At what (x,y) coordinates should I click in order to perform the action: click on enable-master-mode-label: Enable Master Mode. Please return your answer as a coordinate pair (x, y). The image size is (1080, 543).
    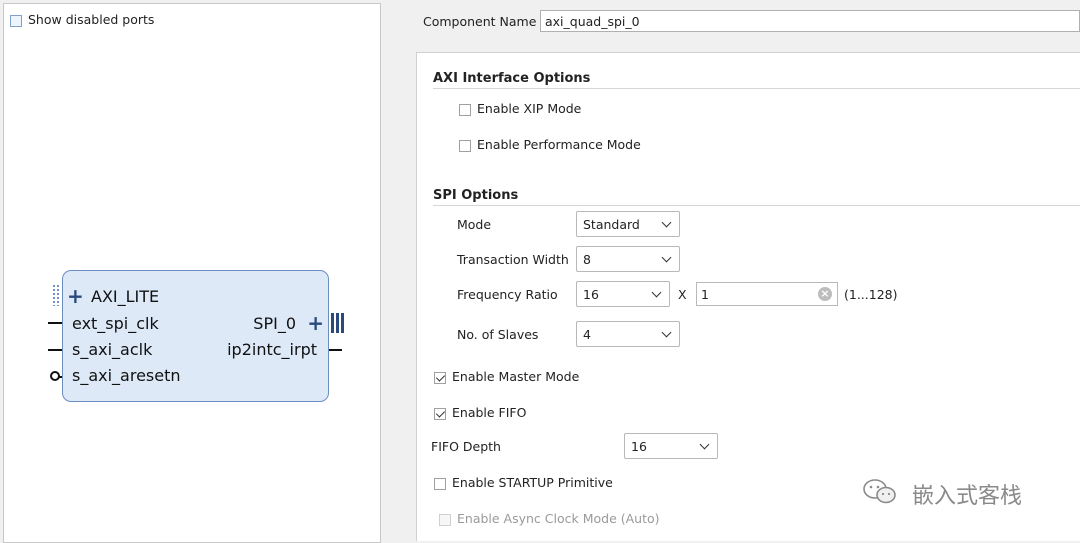
    Looking at the image, I should click on (516, 376).